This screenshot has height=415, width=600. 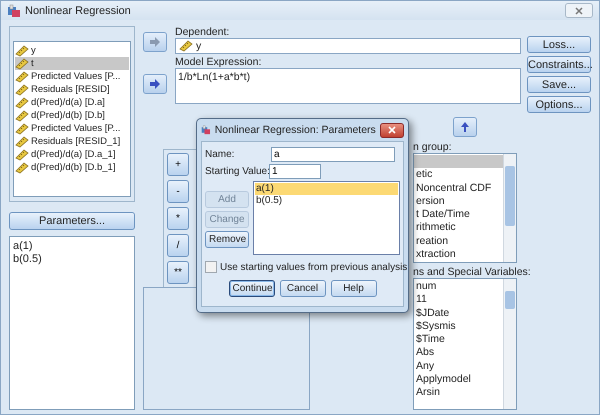 What do you see at coordinates (72, 63) in the screenshot?
I see `variable-item: t` at bounding box center [72, 63].